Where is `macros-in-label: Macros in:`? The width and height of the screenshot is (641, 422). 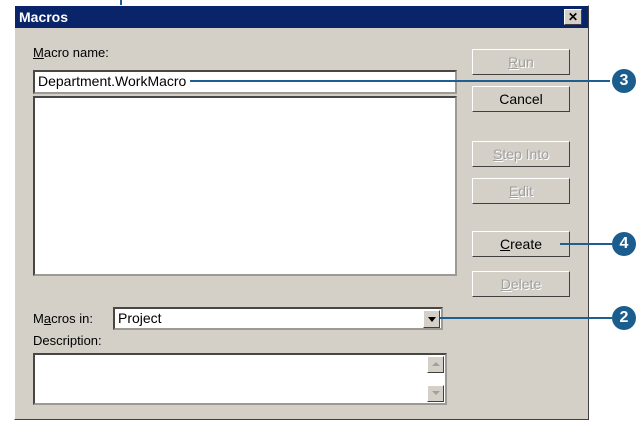
macros-in-label: Macros in: is located at coordinates (63, 318).